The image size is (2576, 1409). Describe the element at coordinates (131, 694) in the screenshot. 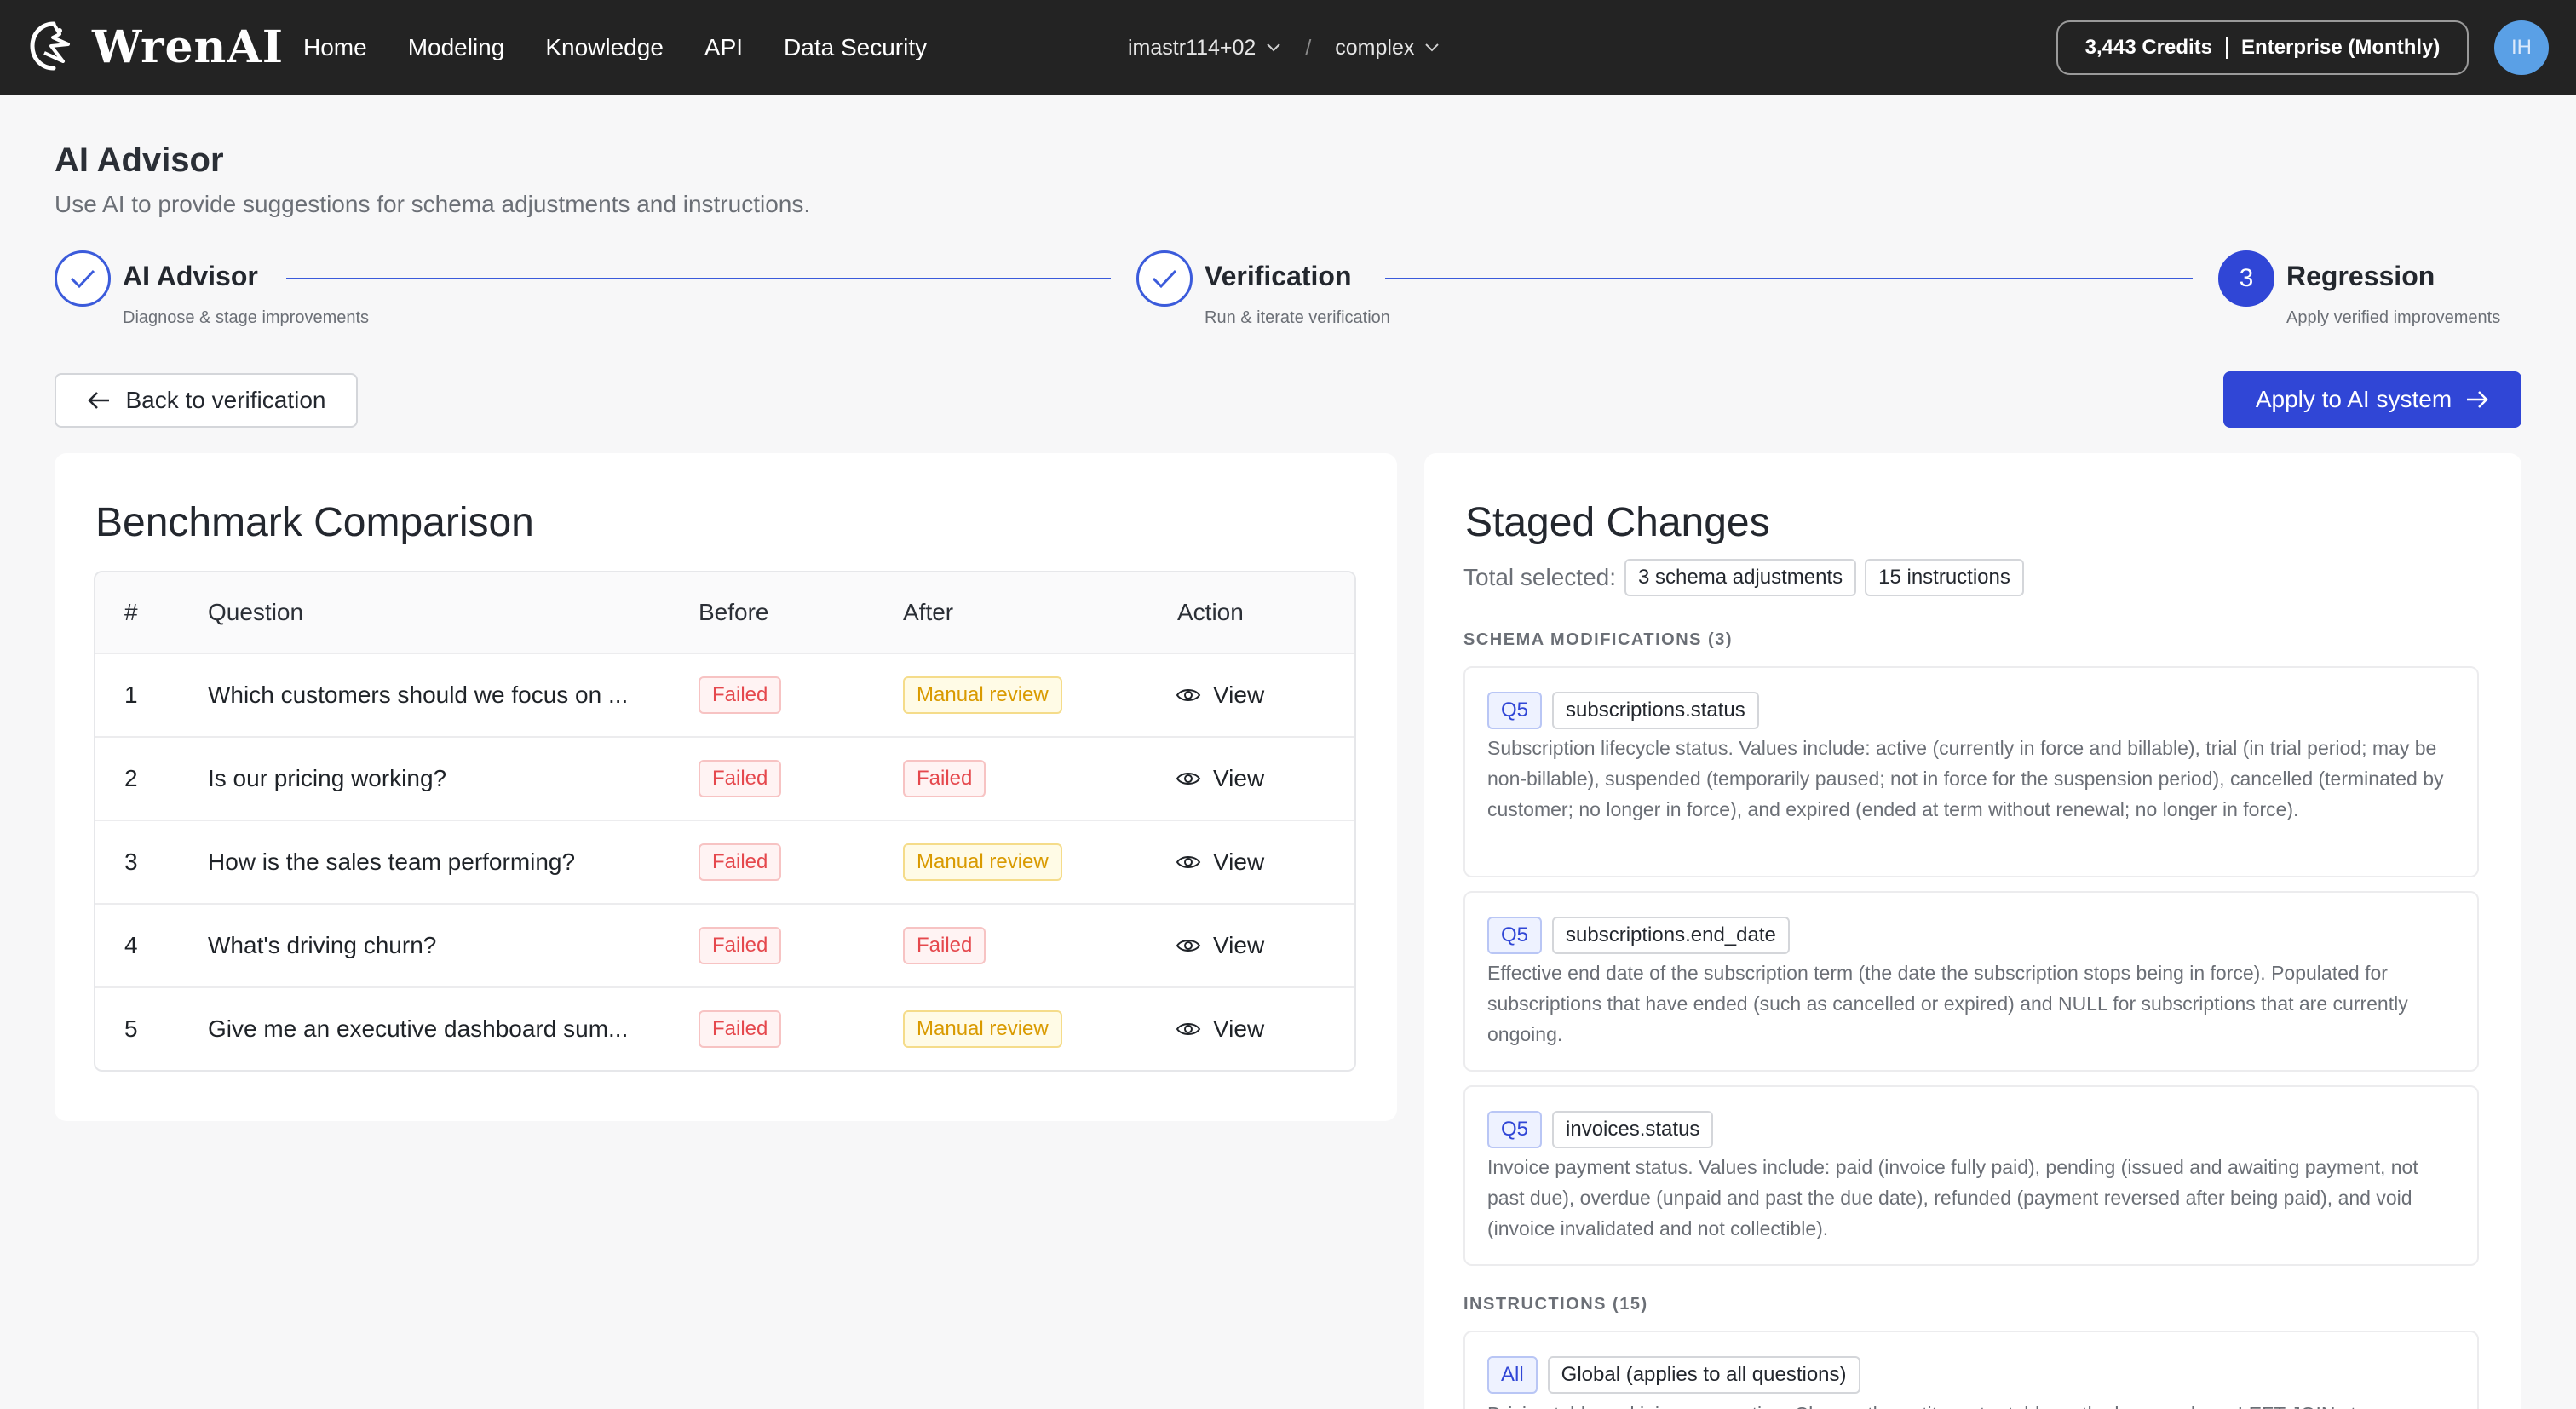

I see `row-number: 1` at that location.